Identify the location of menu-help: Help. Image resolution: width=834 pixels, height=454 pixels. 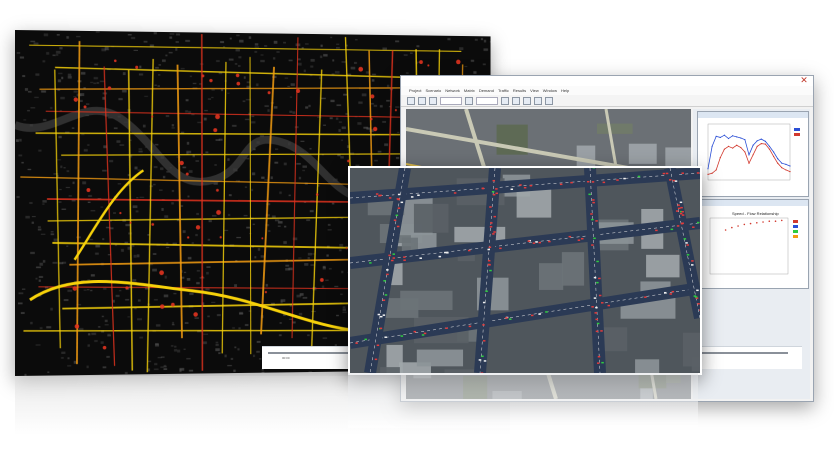
(565, 90).